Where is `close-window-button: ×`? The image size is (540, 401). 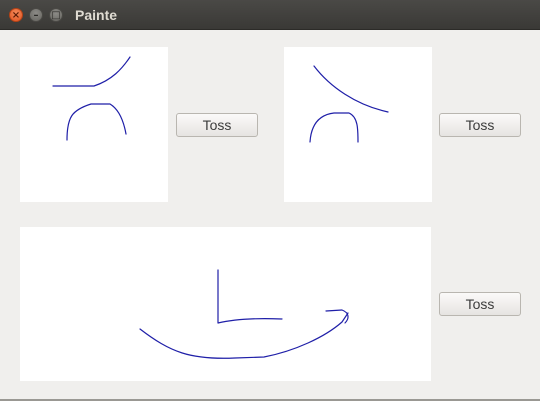 close-window-button: × is located at coordinates (16, 15).